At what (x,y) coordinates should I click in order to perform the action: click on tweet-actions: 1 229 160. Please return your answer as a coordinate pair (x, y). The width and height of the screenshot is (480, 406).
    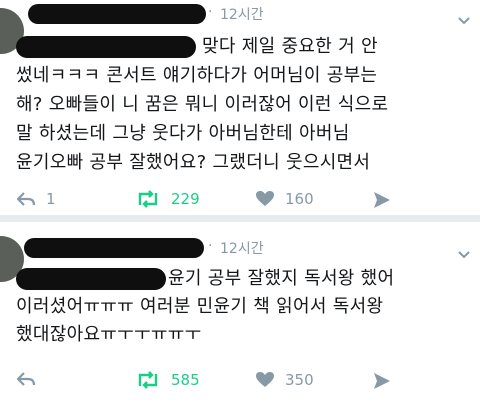
    Looking at the image, I should click on (240, 202).